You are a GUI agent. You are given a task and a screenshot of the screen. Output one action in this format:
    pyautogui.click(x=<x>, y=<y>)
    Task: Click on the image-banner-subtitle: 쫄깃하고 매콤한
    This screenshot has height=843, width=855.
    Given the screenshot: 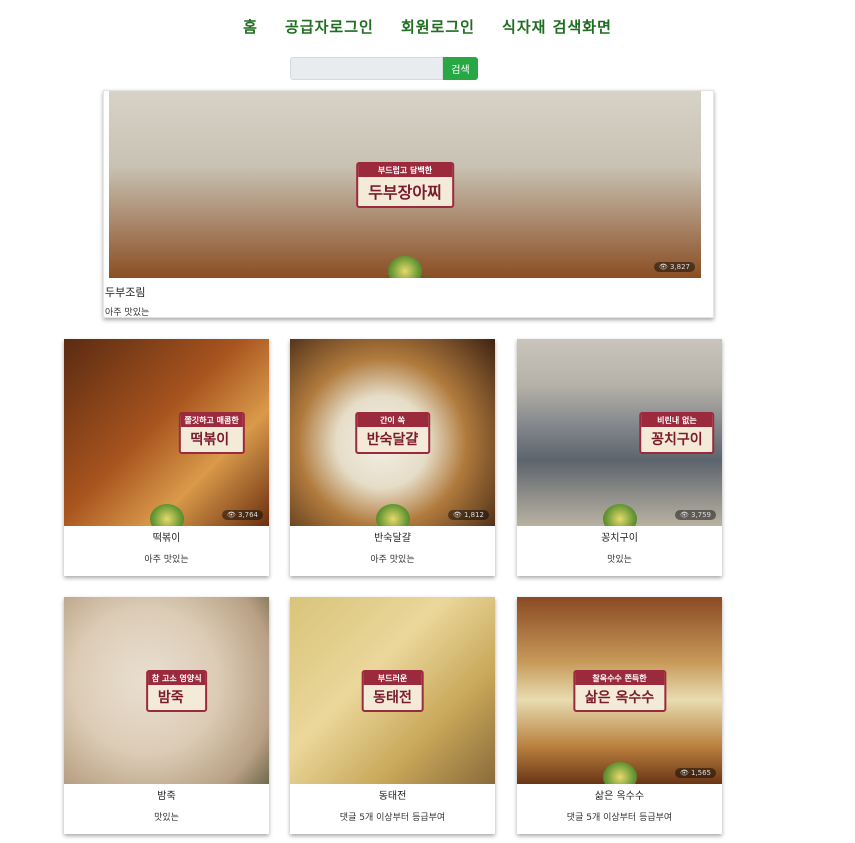 What is the action you would take?
    pyautogui.click(x=211, y=420)
    